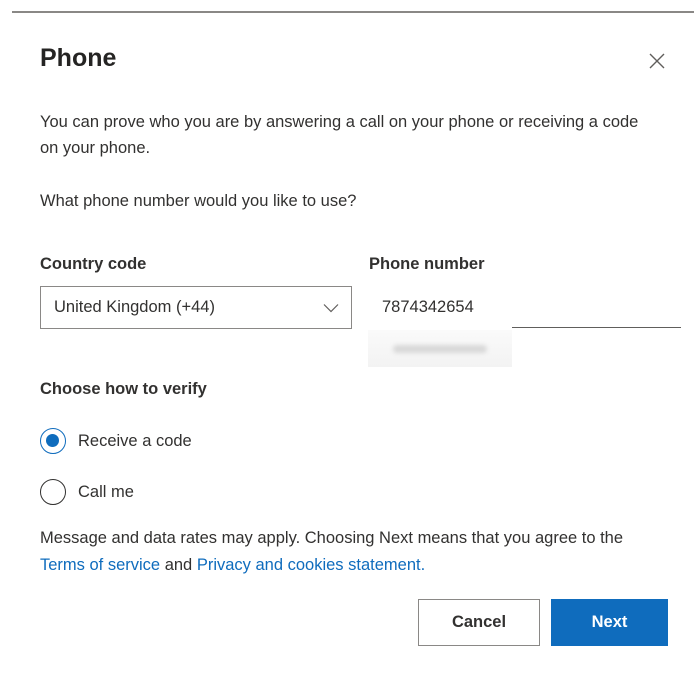 The image size is (694, 677). Describe the element at coordinates (100, 565) in the screenshot. I see `terms-of-service-link: Terms of service` at that location.